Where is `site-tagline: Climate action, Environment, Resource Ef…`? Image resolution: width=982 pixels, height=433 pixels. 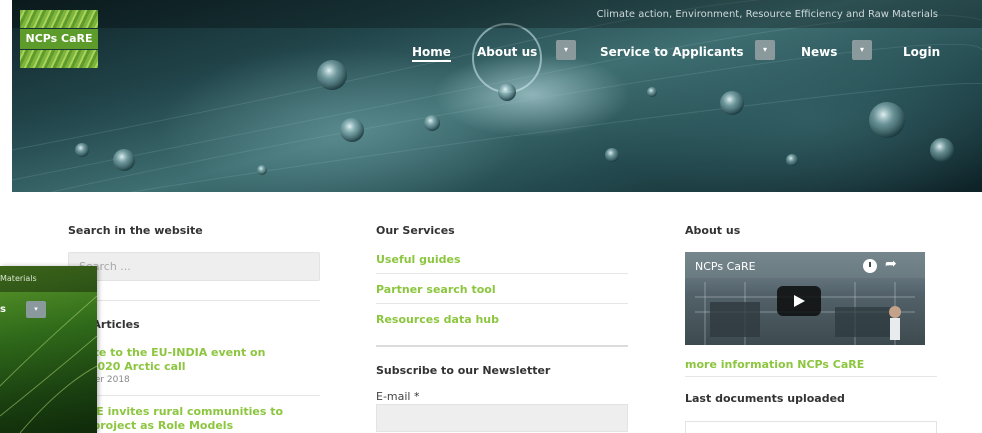 site-tagline: Climate action, Environment, Resource Ef… is located at coordinates (767, 14).